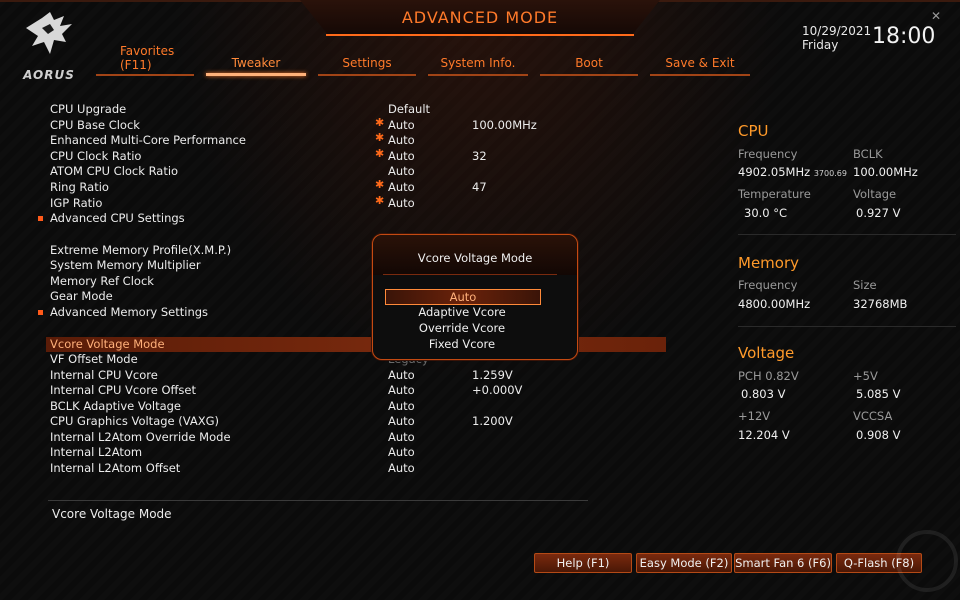  Describe the element at coordinates (290, 406) in the screenshot. I see `setting-row: BCLK Adaptive Voltage Auto` at that location.